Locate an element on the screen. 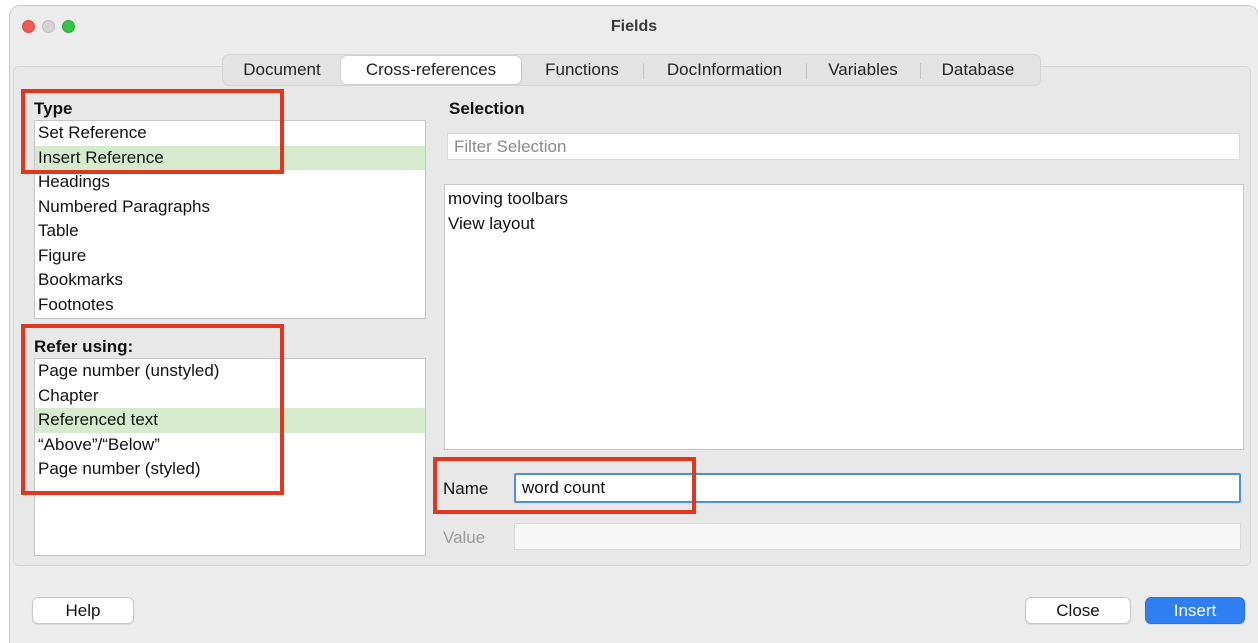  refer-item-page-number-styled: Page number (styled) is located at coordinates (230, 469).